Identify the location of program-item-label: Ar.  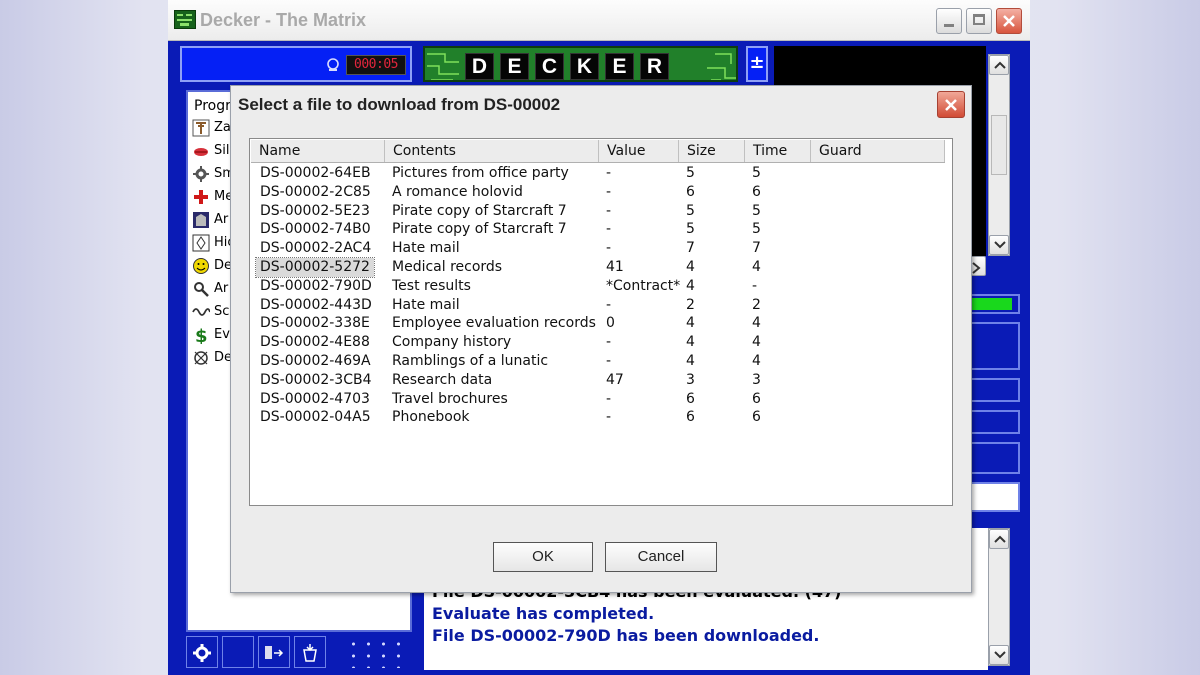
(221, 219).